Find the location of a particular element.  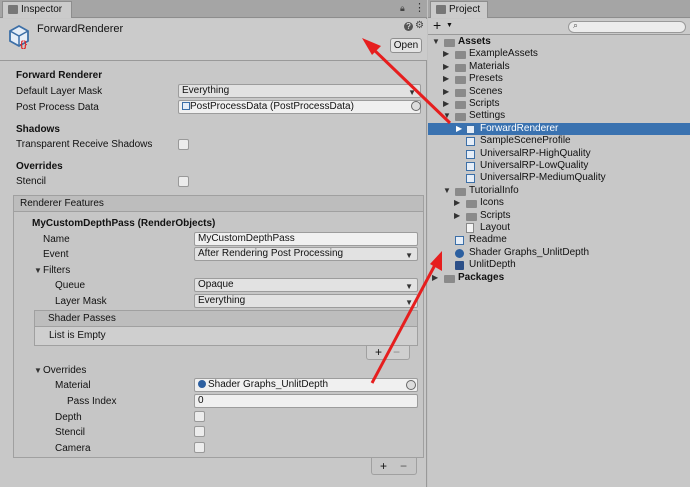

file-icon is located at coordinates (470, 228).